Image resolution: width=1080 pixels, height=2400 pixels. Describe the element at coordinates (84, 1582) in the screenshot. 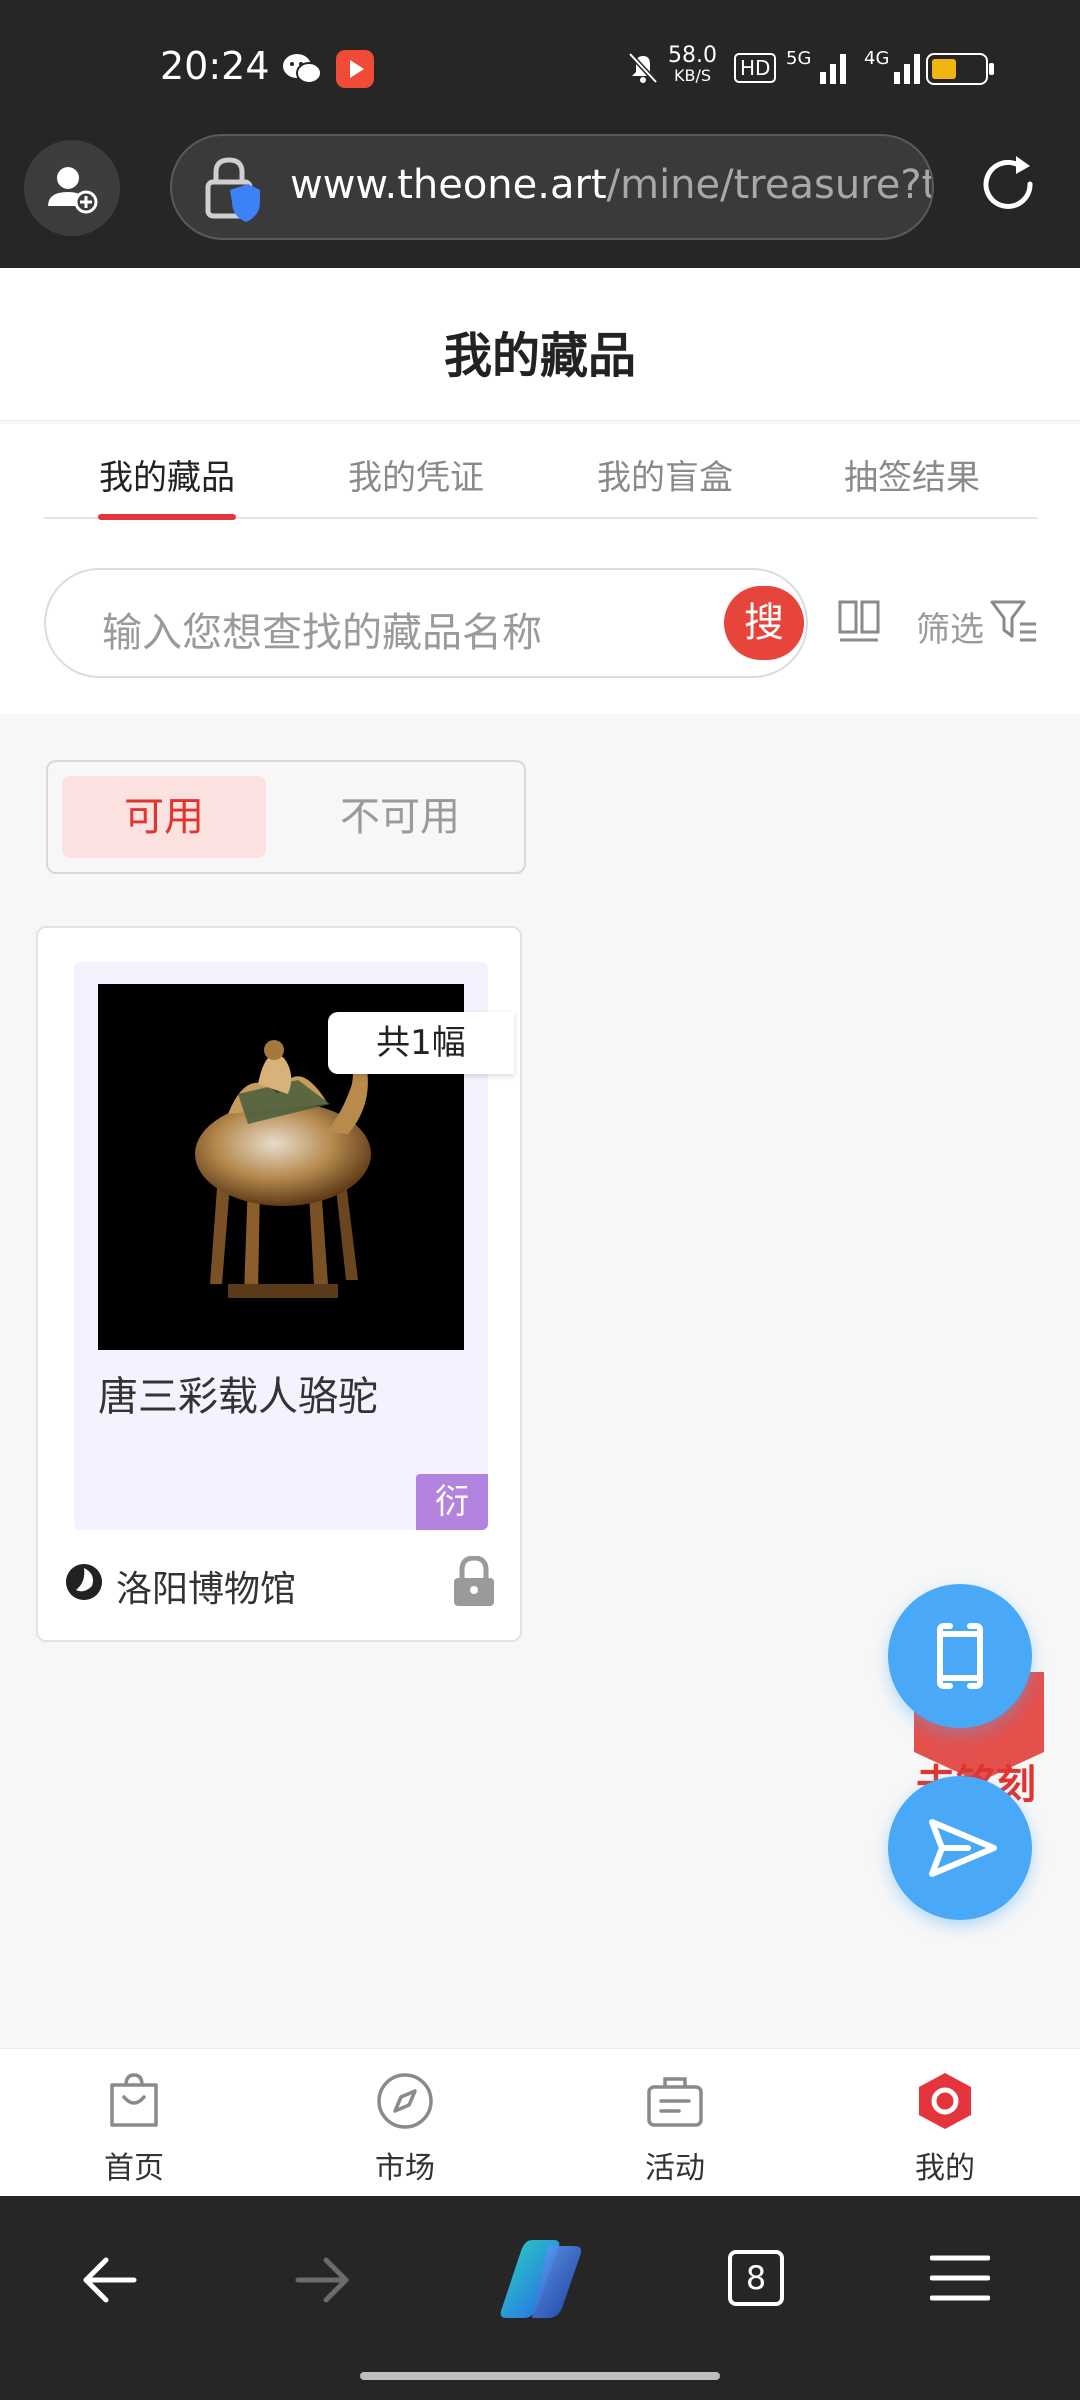

I see `museum-logo` at that location.